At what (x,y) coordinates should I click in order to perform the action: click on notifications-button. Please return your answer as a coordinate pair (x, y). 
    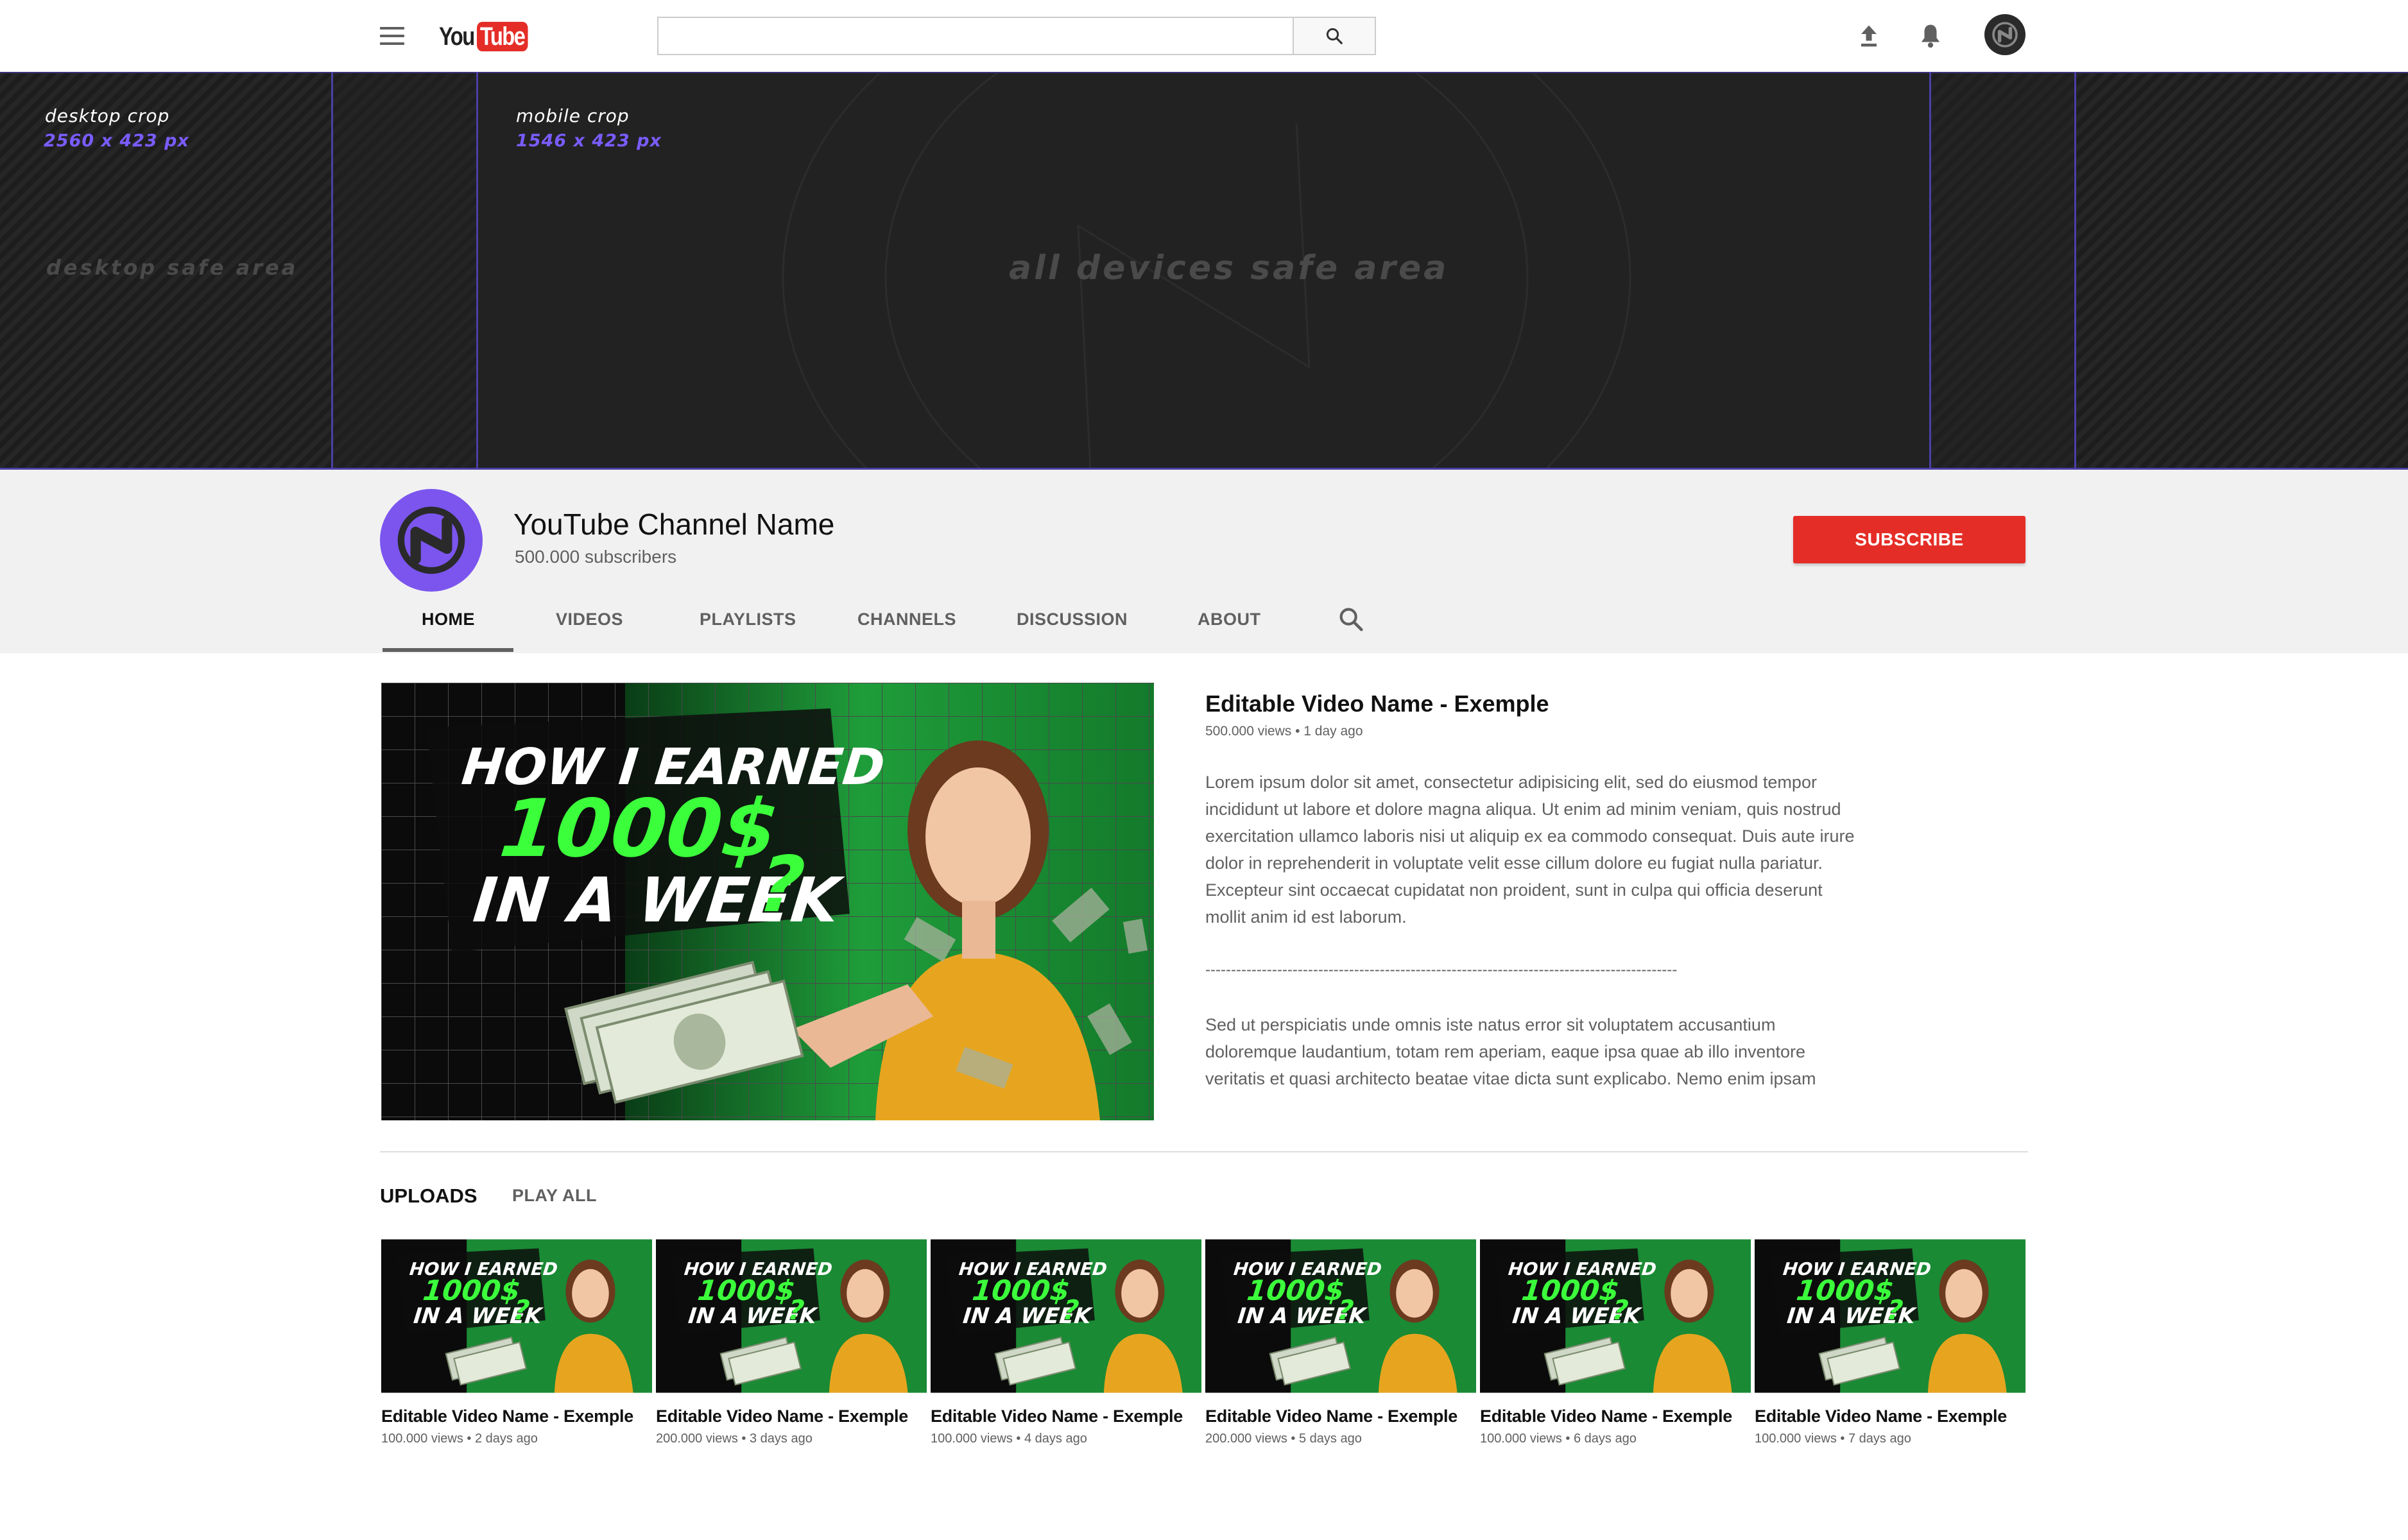
    Looking at the image, I should click on (1930, 36).